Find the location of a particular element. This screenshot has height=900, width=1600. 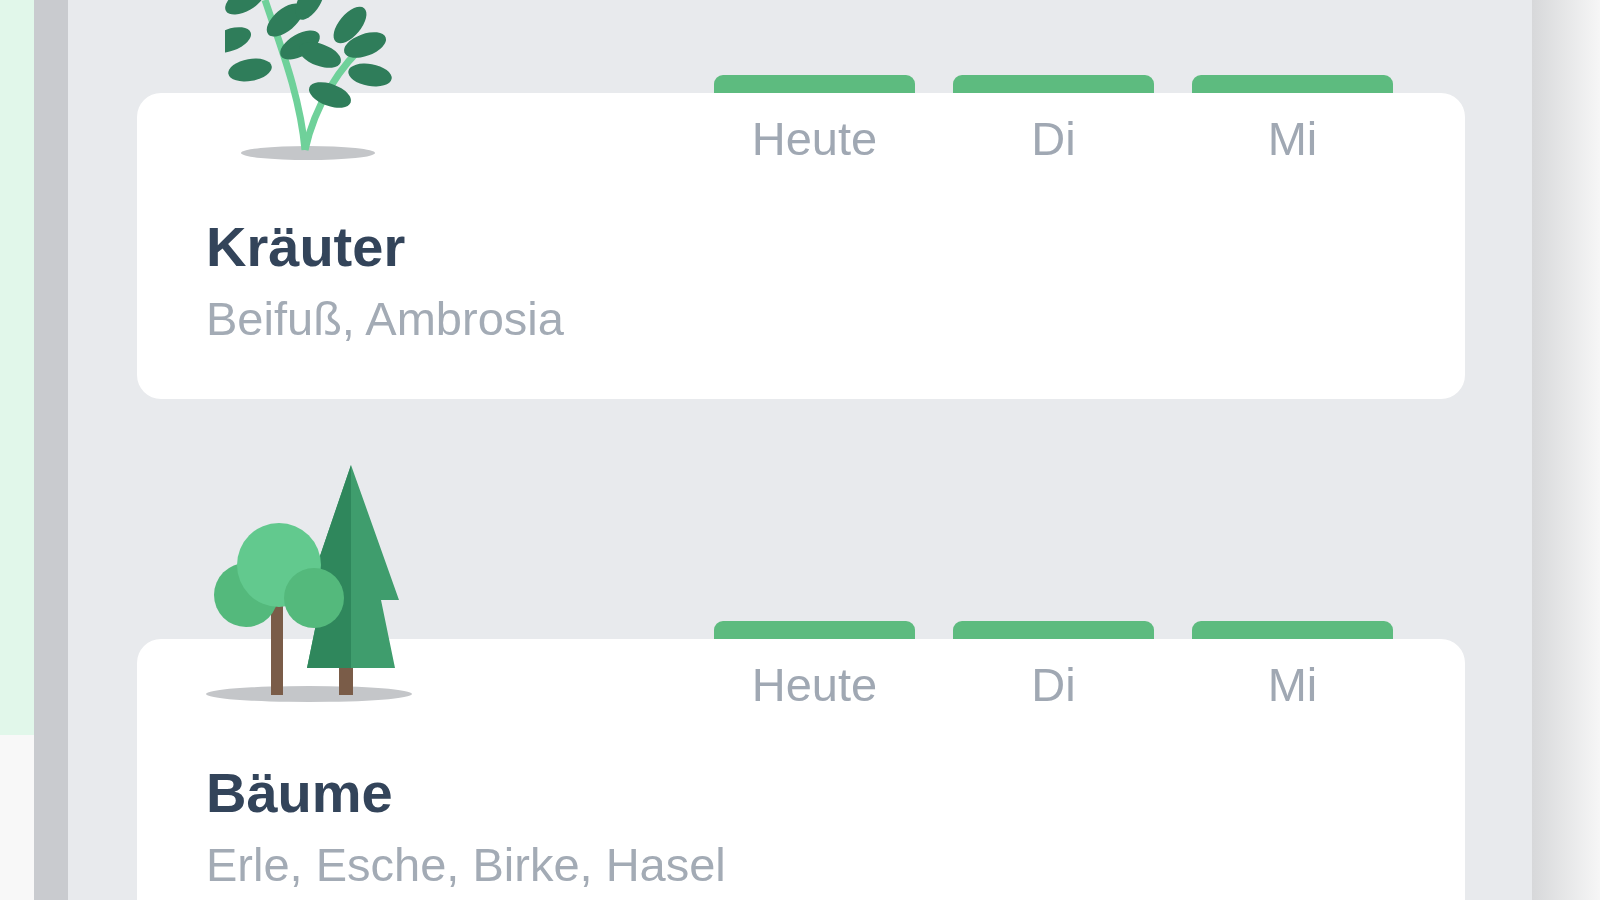

category-title: Bäume is located at coordinates (300, 793).